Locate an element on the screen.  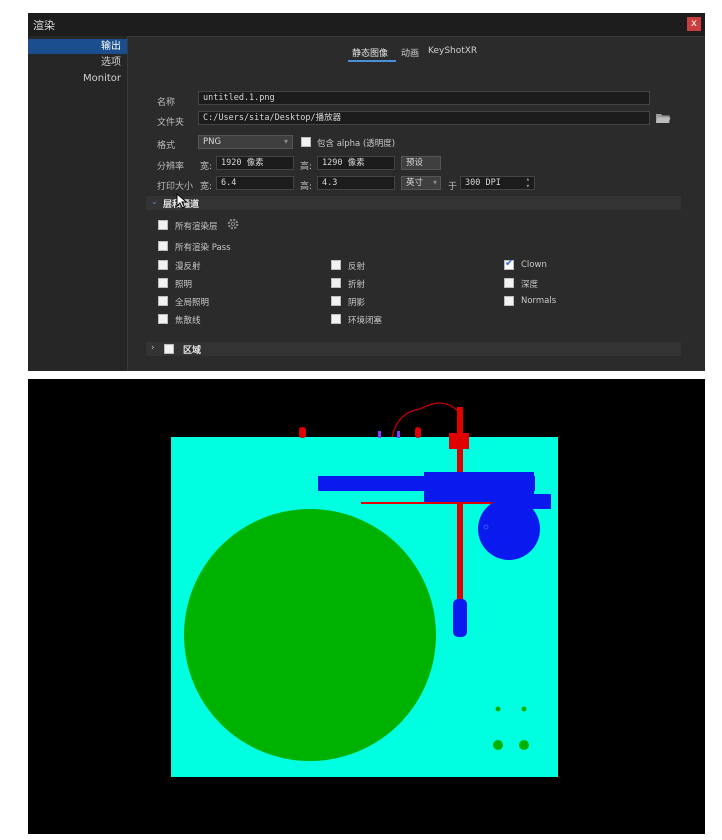
region-section-title: 区域 is located at coordinates (192, 351).